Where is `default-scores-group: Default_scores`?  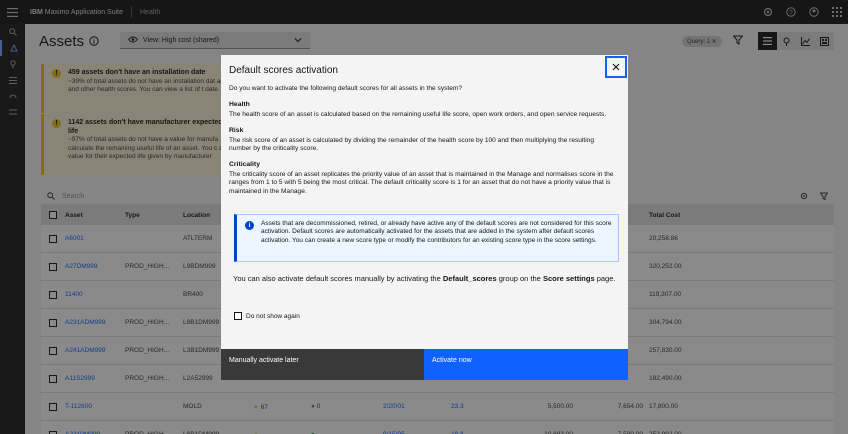 default-scores-group: Default_scores is located at coordinates (469, 278).